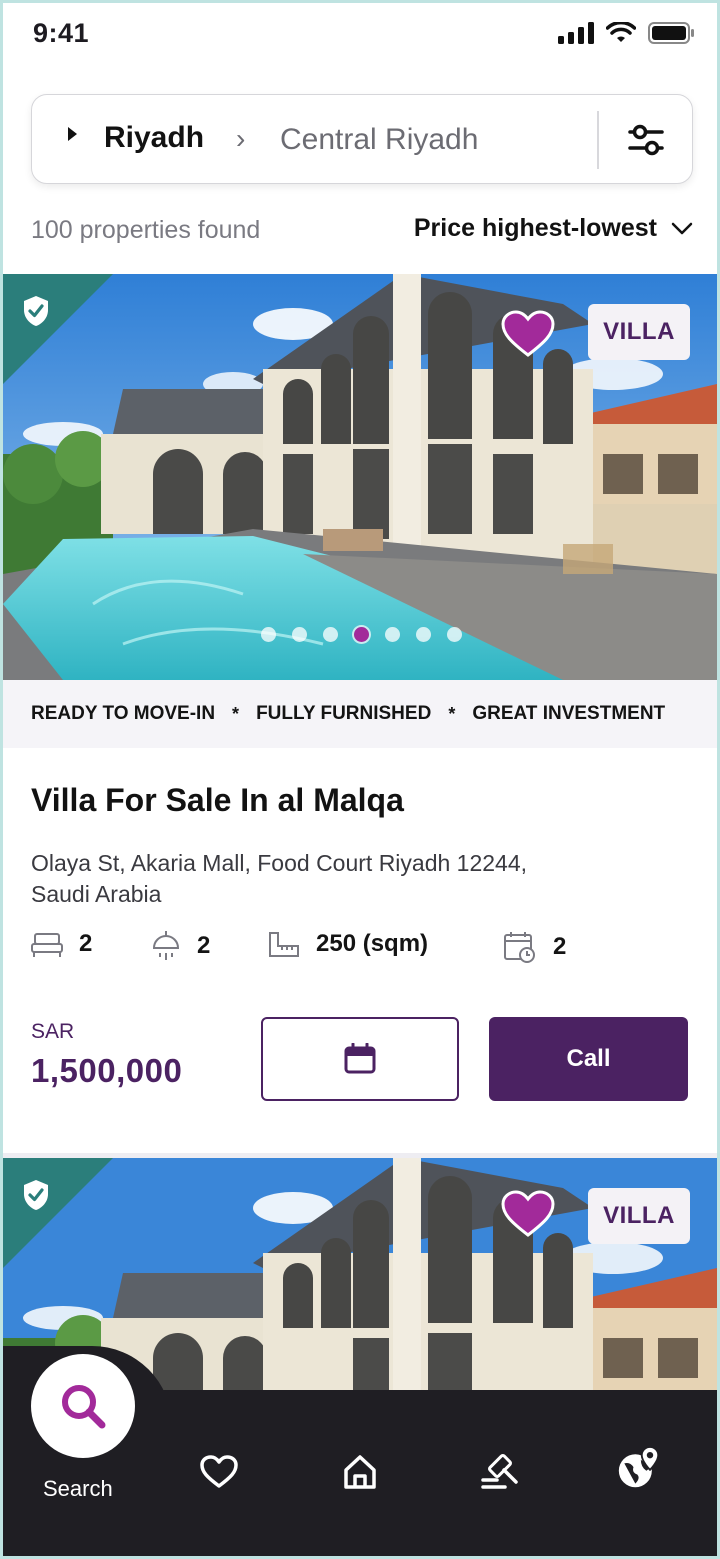 This screenshot has height=1559, width=720. Describe the element at coordinates (360, 36) in the screenshot. I see `status-bar: 9:41` at that location.